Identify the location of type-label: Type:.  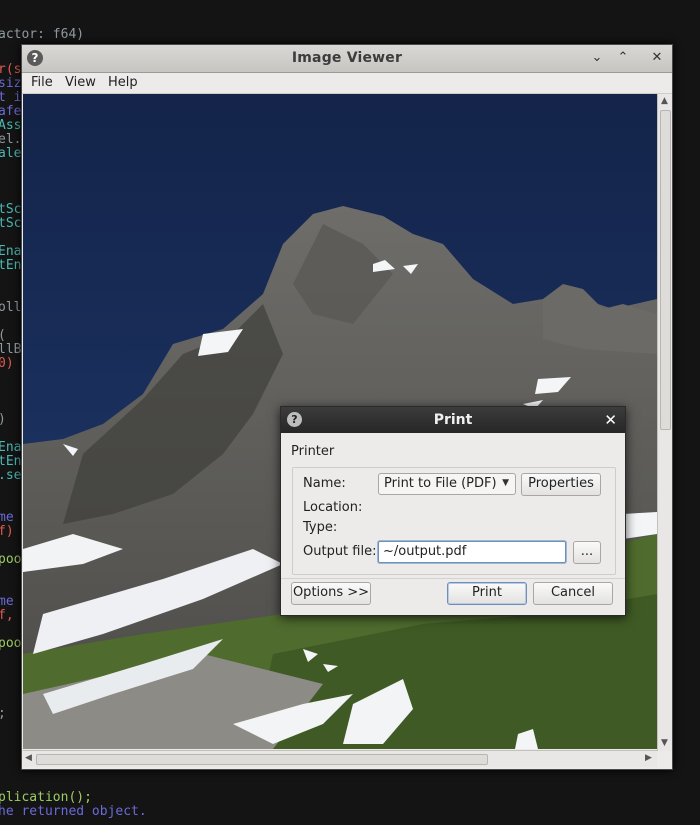
(320, 527).